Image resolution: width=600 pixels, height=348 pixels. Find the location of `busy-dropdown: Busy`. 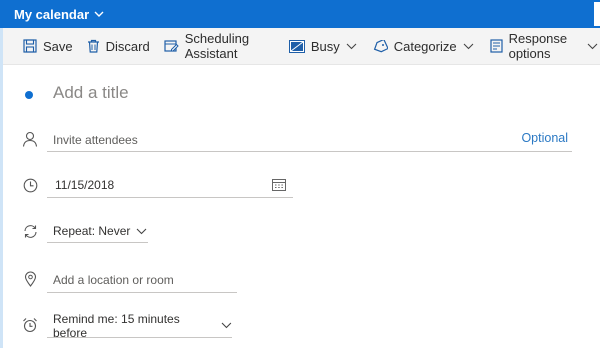

busy-dropdown: Busy is located at coordinates (323, 46).